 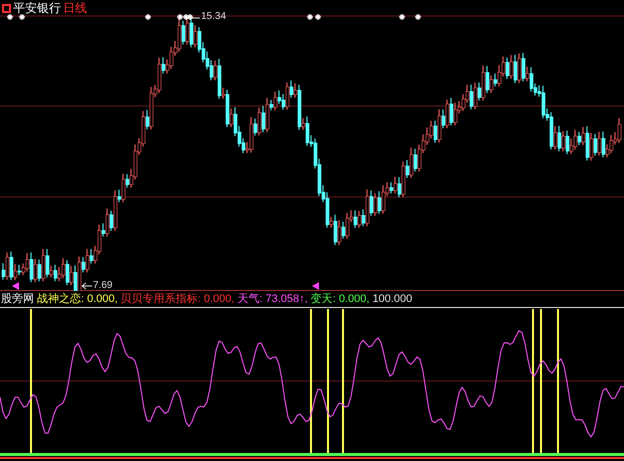 I want to click on legend-value: 贝贝专用系指标: 0.000,, so click(x=177, y=299).